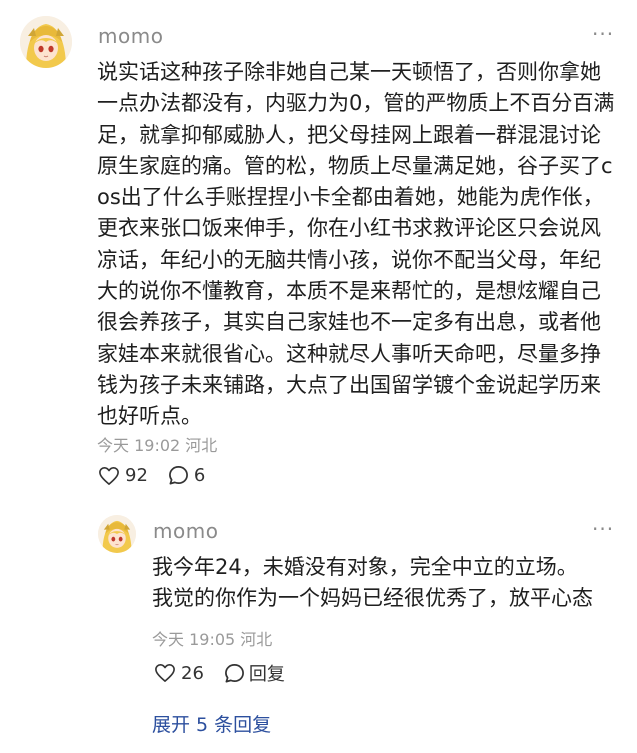  What do you see at coordinates (151, 475) in the screenshot?
I see `comment-actions: 92 6` at bounding box center [151, 475].